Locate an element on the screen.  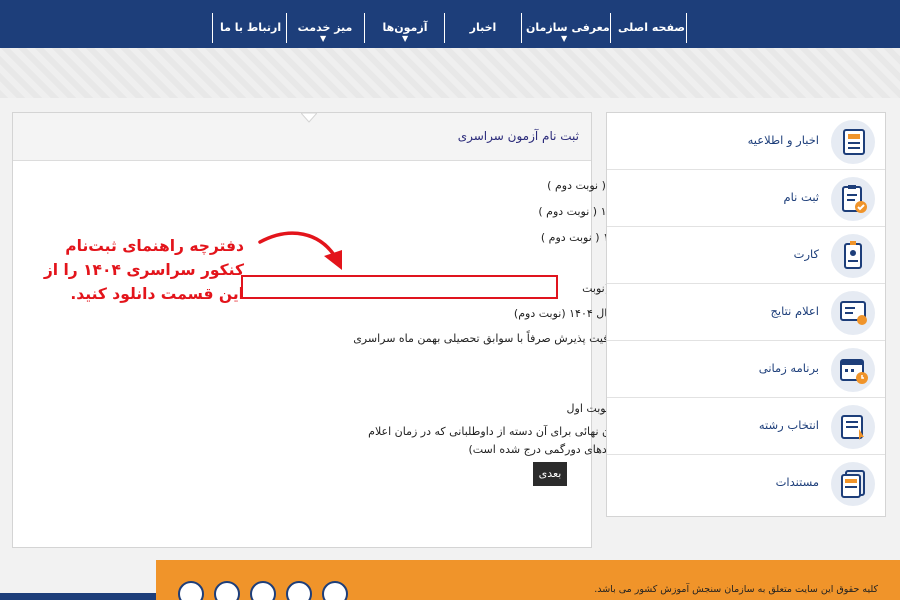
panel-header: ثبت نام آزمون سراسری is located at coordinates (302, 137).